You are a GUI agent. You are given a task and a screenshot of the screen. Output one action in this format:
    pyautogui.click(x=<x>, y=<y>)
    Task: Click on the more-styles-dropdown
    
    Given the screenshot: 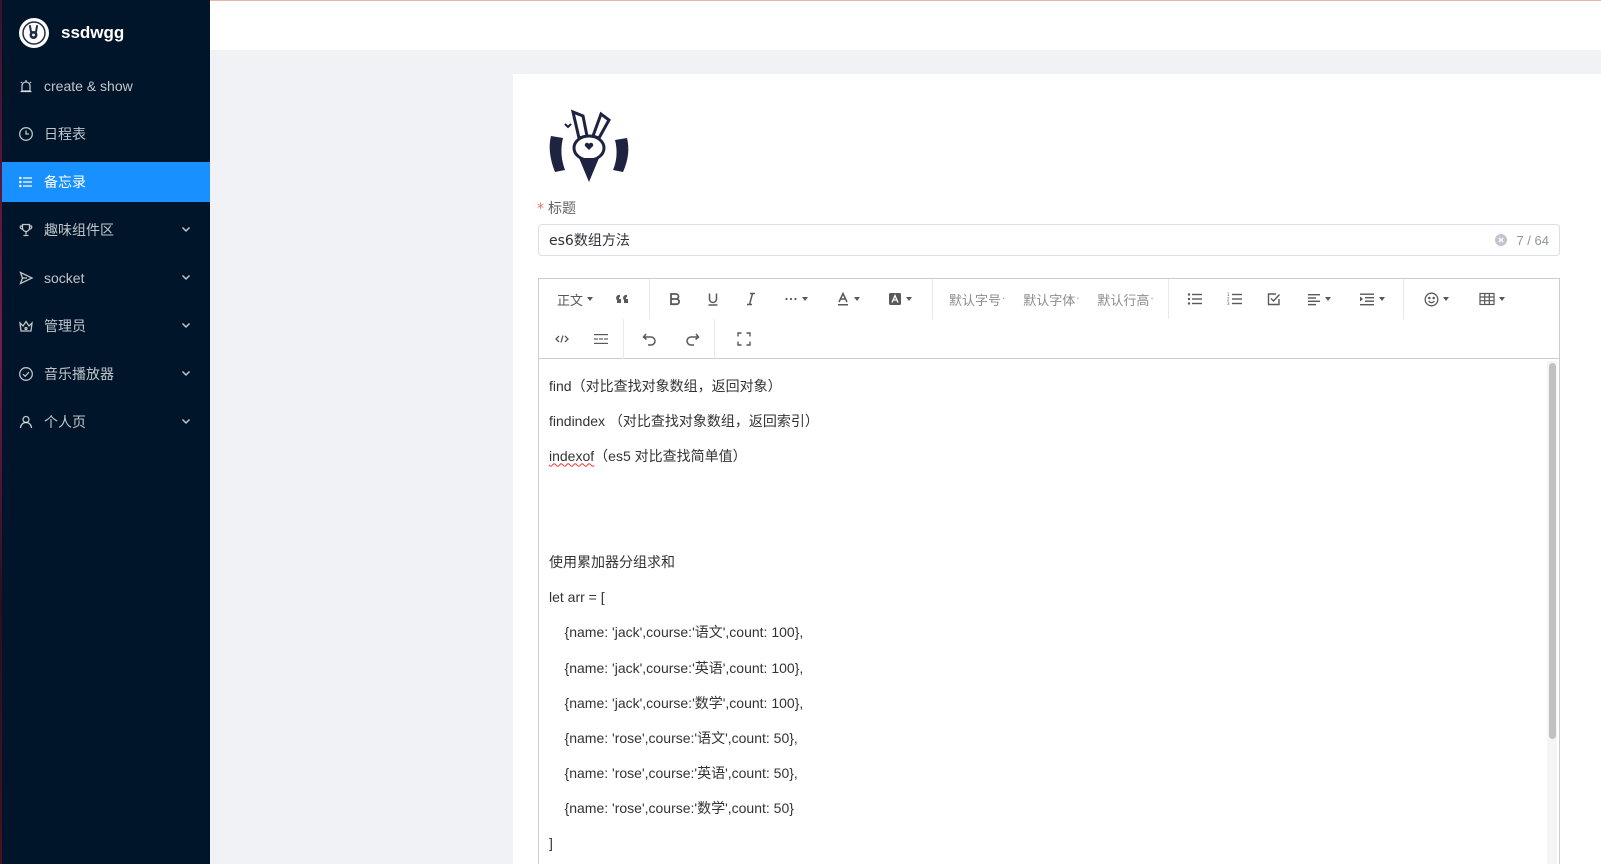 What is the action you would take?
    pyautogui.click(x=796, y=299)
    